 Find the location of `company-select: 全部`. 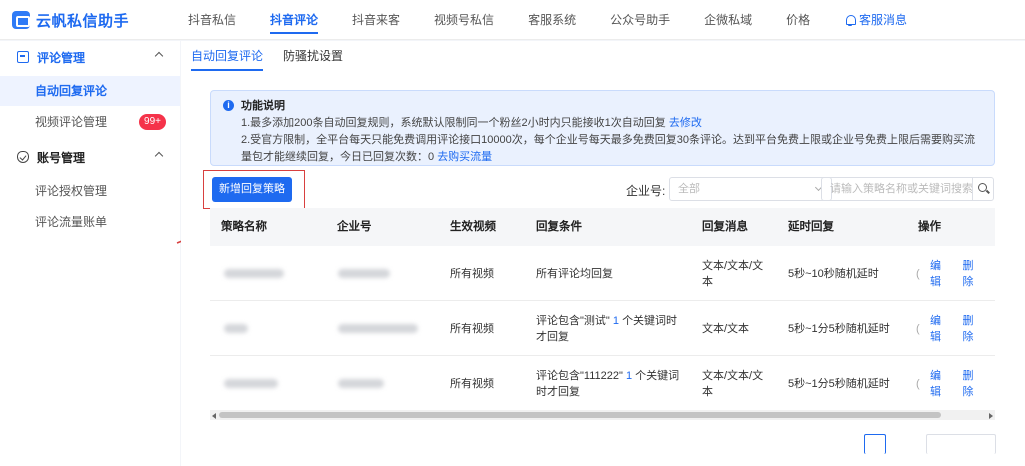

company-select: 全部 is located at coordinates (750, 189).